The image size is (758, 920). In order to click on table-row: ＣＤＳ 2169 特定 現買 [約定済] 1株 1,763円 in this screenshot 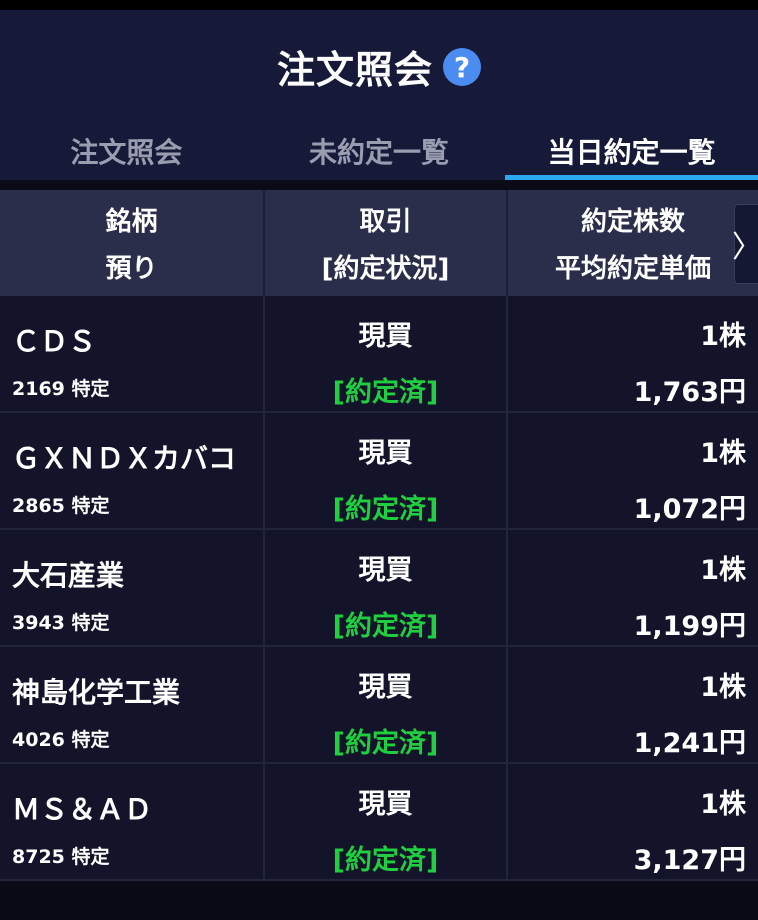, I will do `click(379, 354)`.